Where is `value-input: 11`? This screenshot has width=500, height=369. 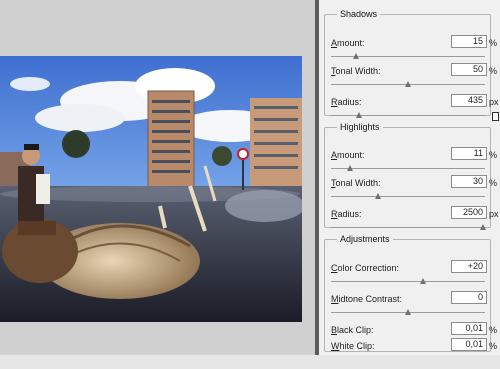
value-input: 11 is located at coordinates (469, 153).